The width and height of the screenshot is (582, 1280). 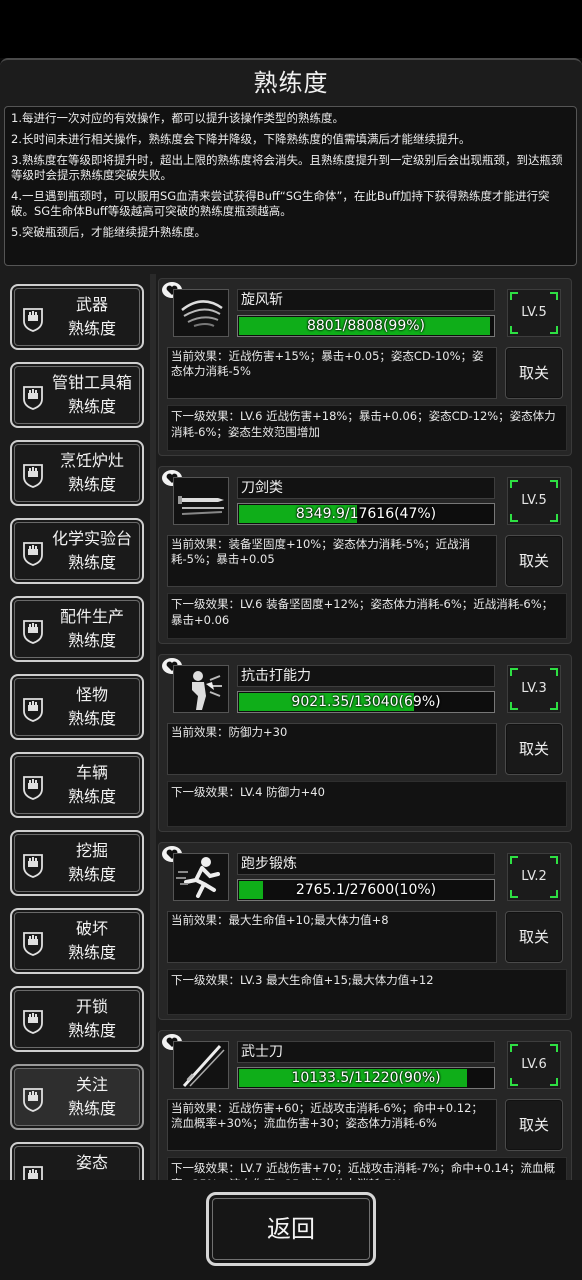 I want to click on level-badge: LV.2, so click(x=534, y=877).